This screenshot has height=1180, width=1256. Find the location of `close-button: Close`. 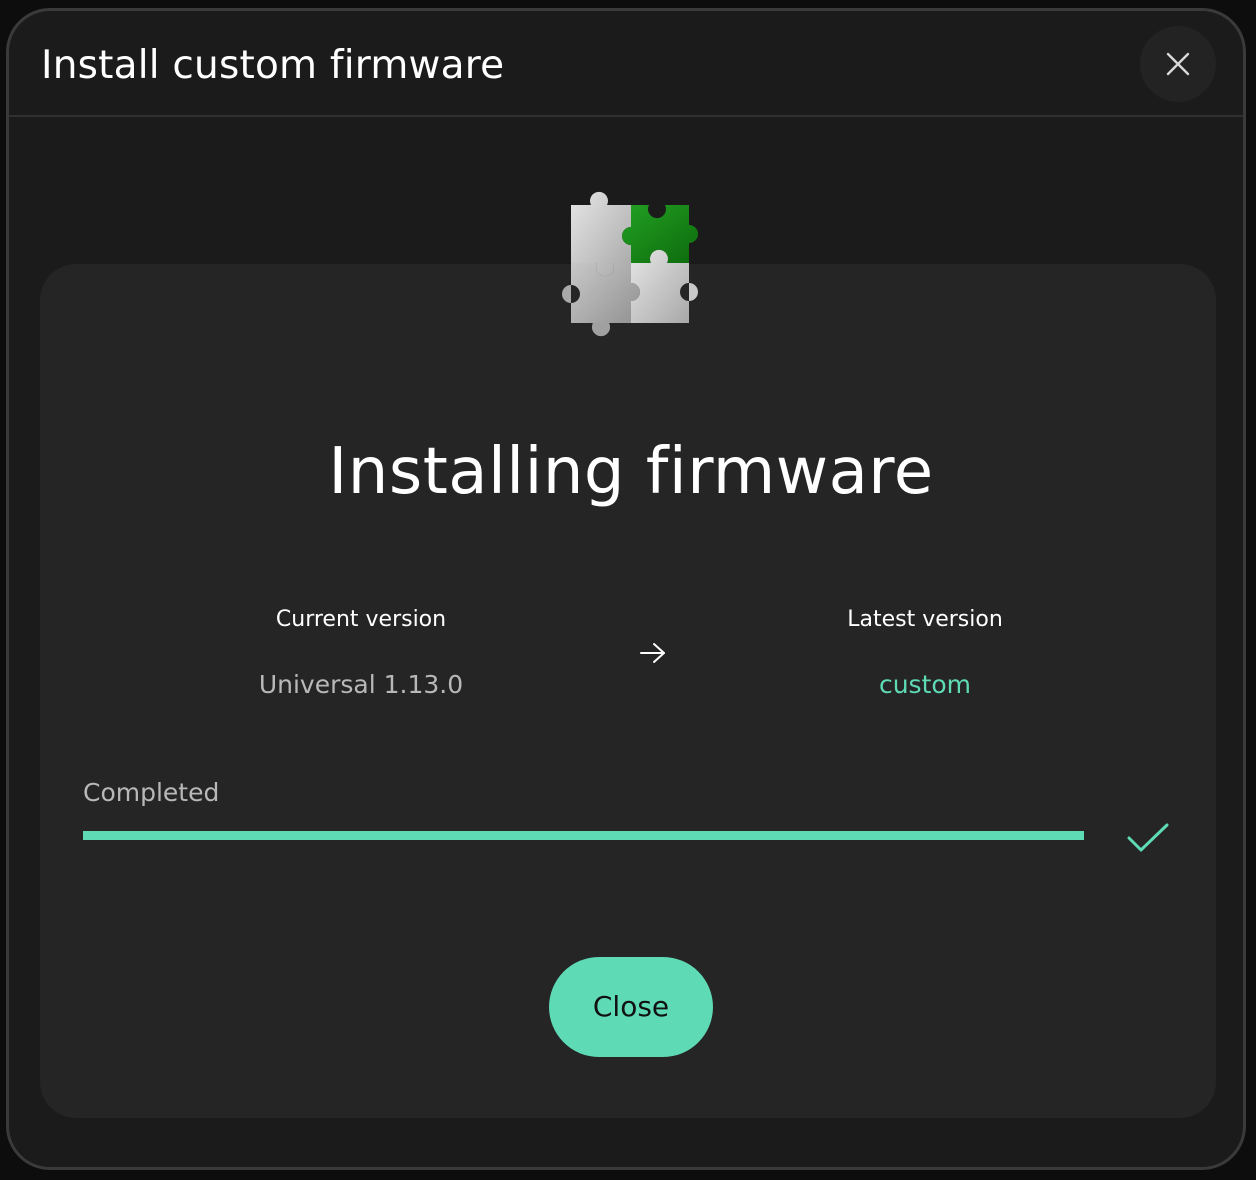

close-button: Close is located at coordinates (631, 1007).